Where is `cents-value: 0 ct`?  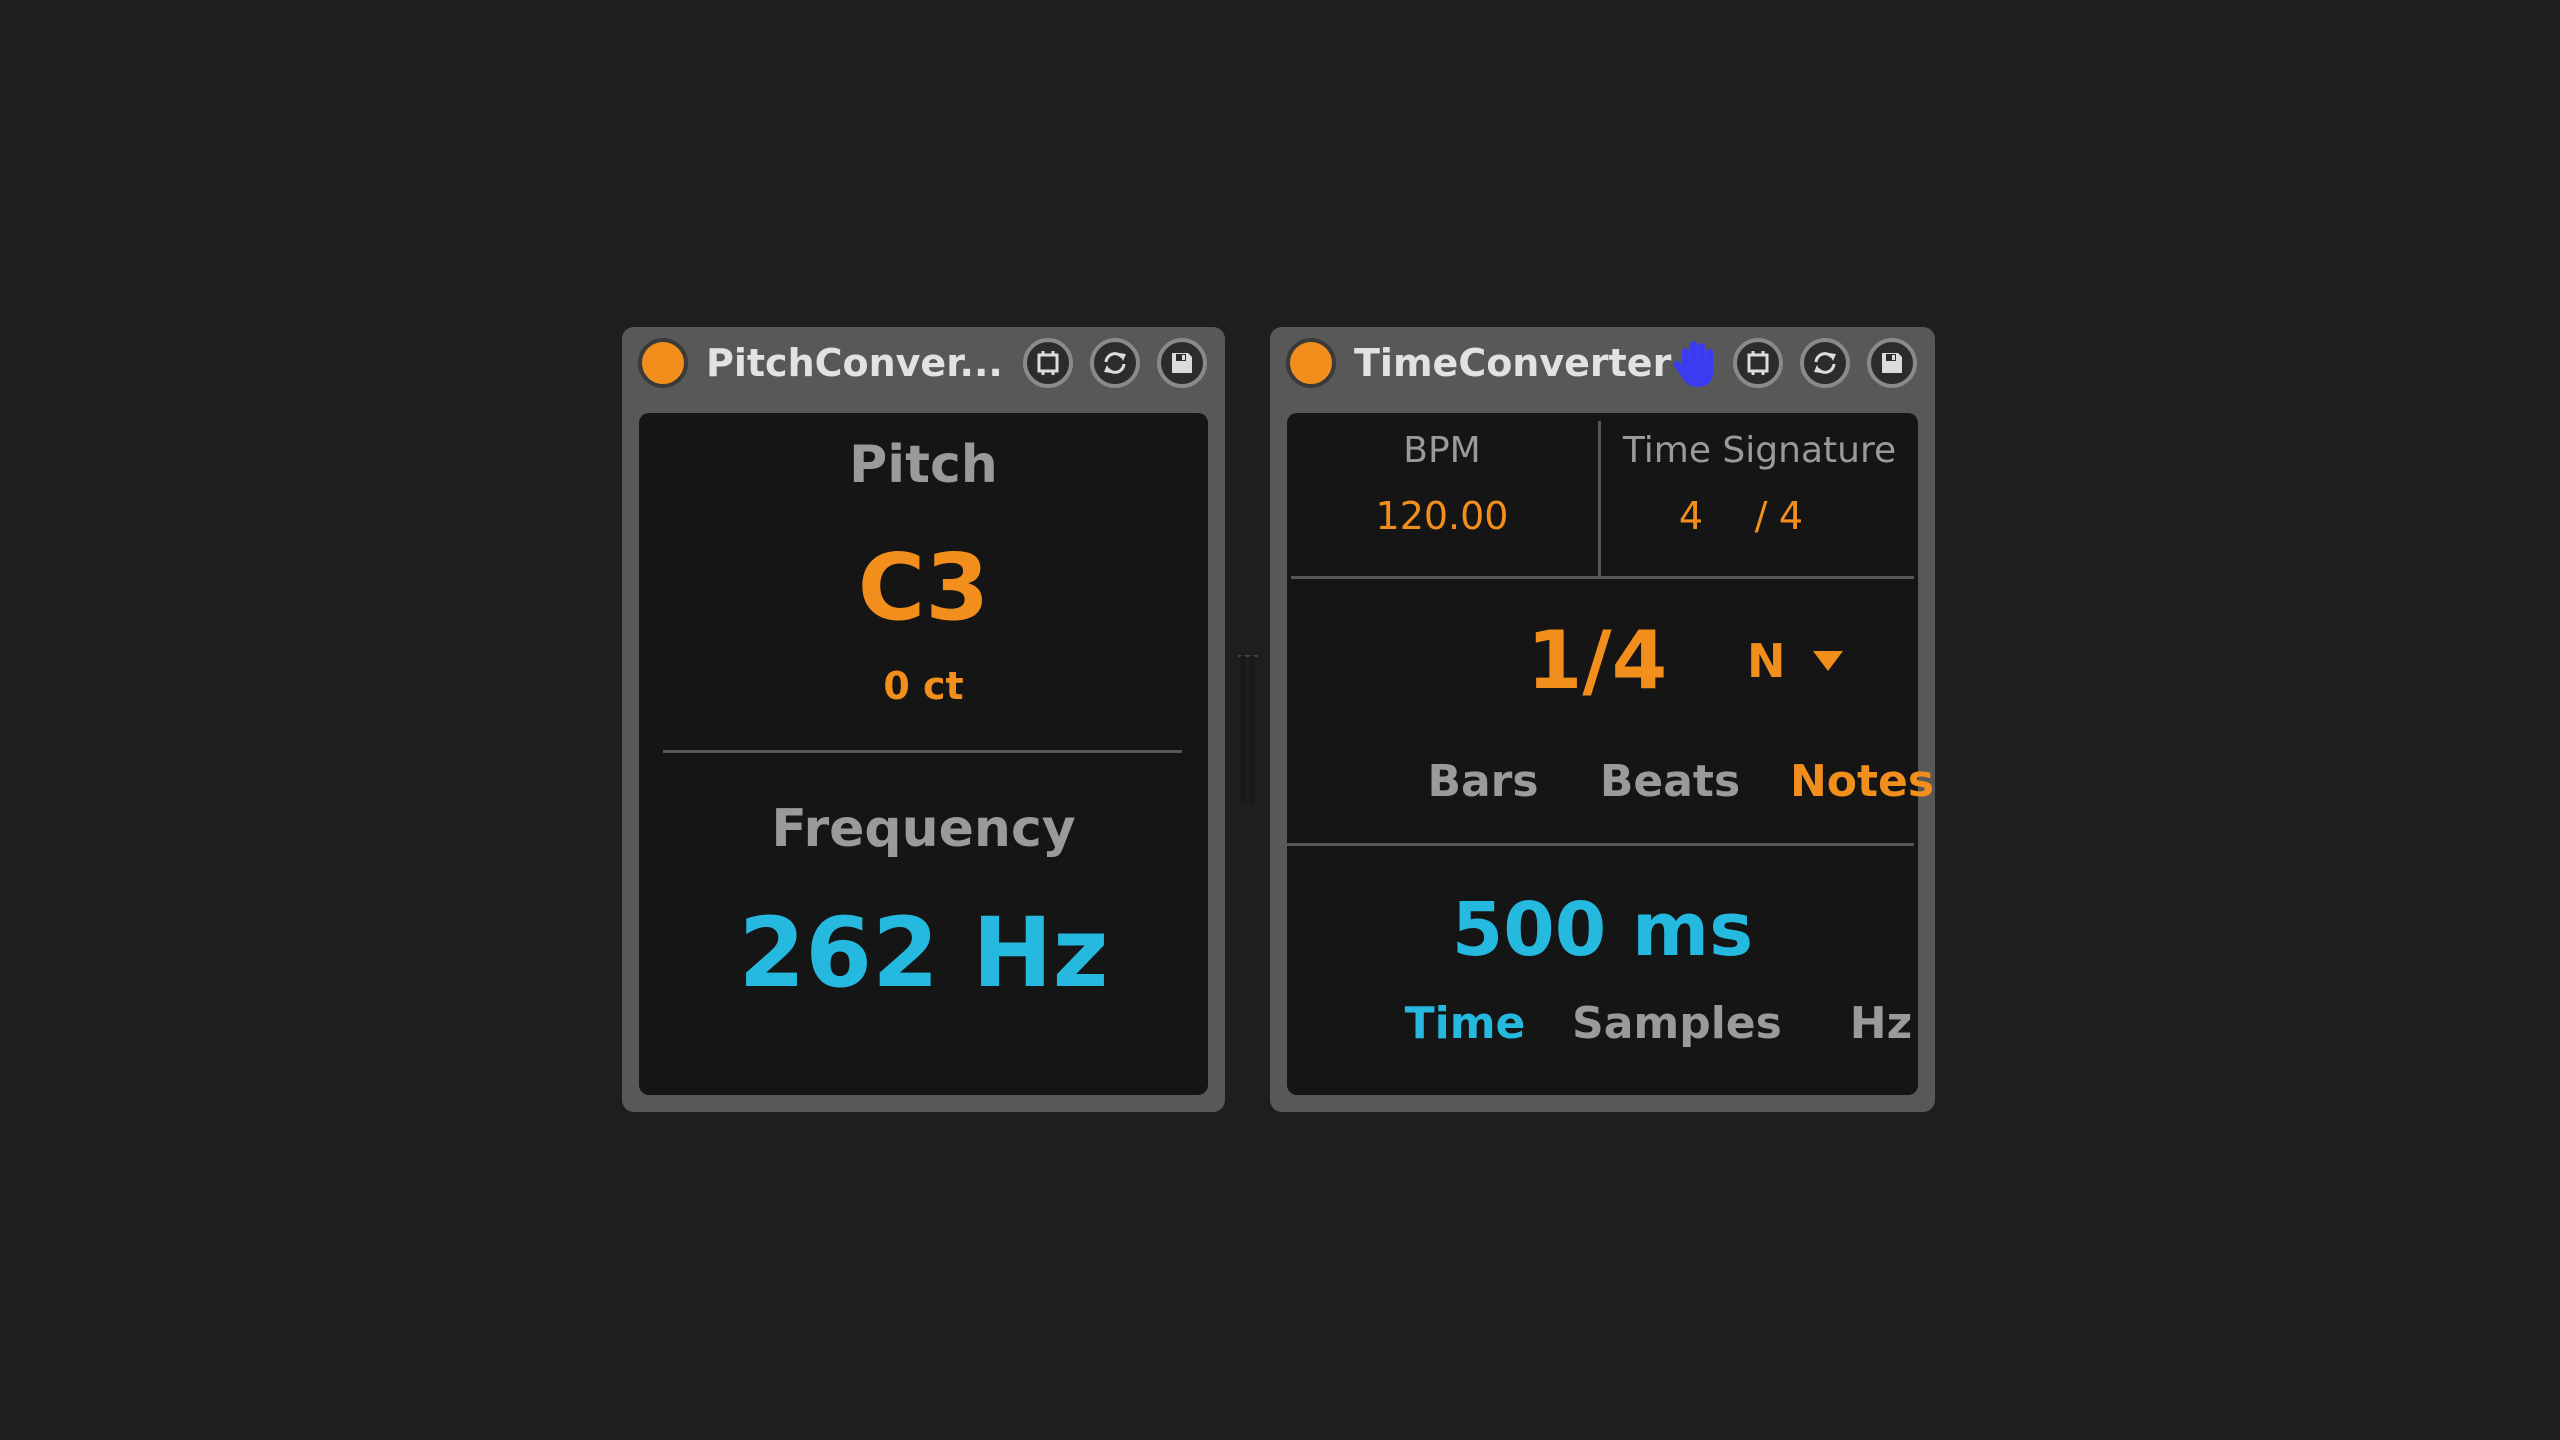 cents-value: 0 ct is located at coordinates (923, 686).